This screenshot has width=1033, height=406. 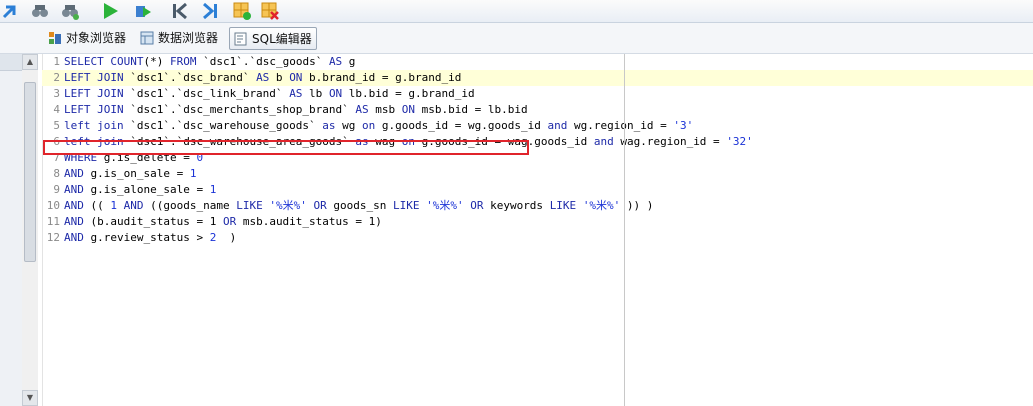 What do you see at coordinates (279, 77) in the screenshot?
I see `code-token: b` at bounding box center [279, 77].